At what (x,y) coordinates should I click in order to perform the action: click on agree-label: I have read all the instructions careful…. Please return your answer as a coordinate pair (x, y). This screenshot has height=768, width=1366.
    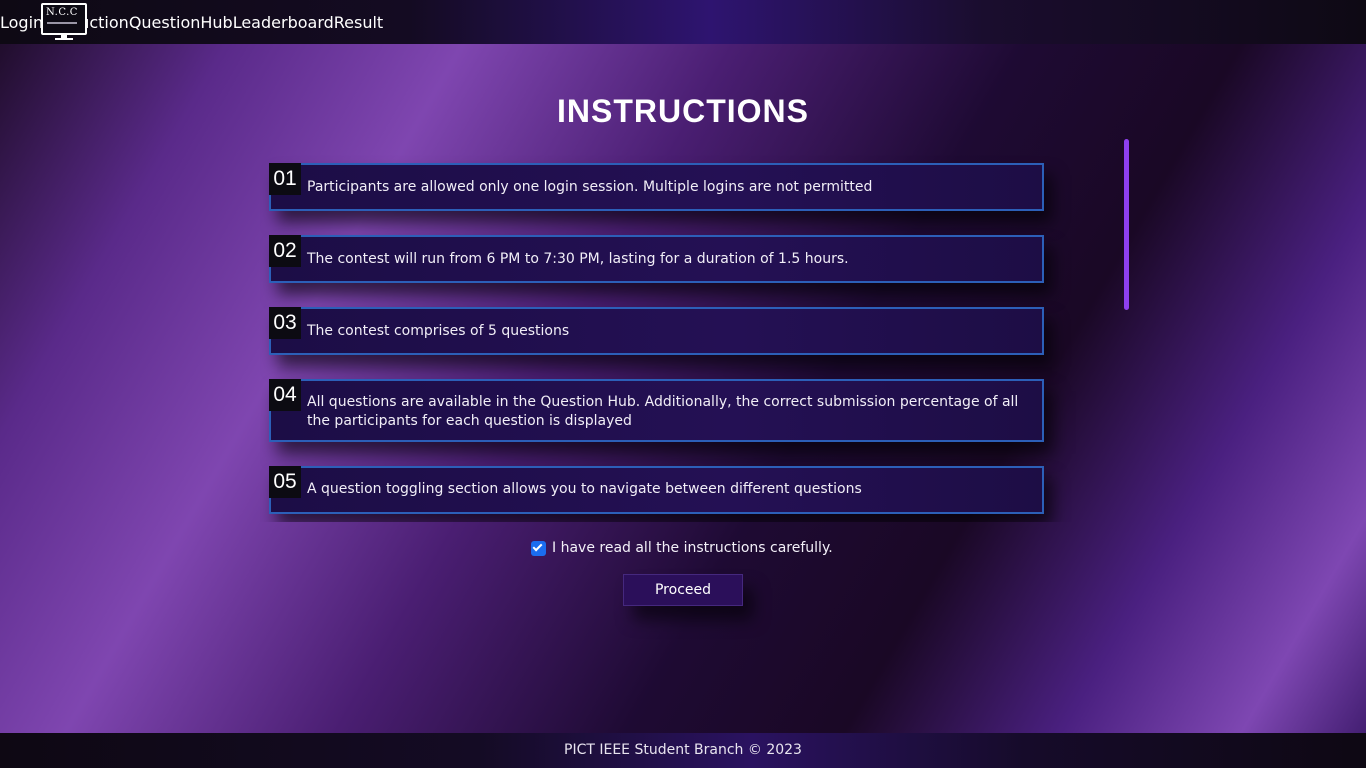
    Looking at the image, I should click on (692, 548).